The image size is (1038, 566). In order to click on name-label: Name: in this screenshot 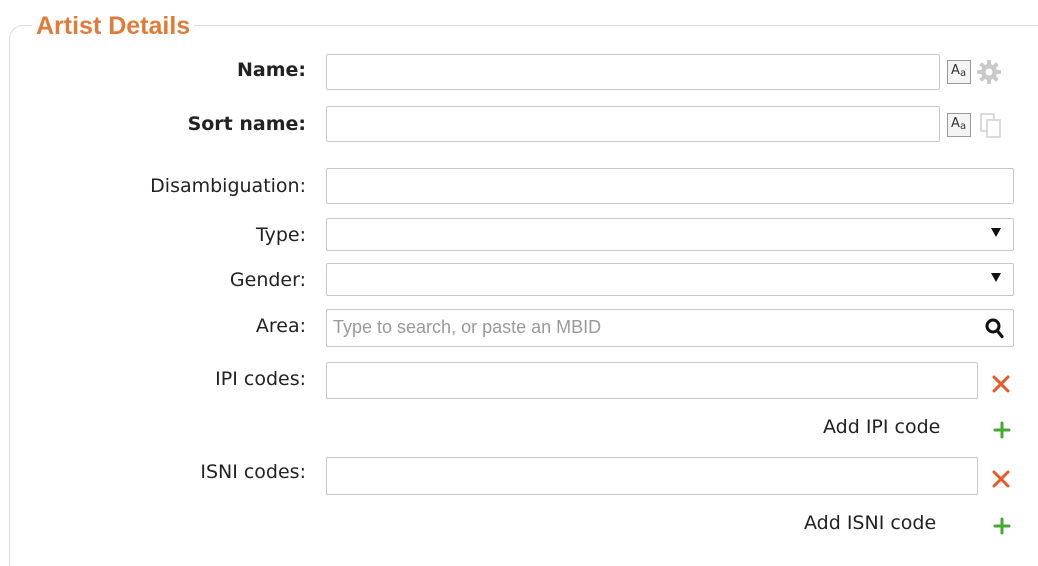, I will do `click(271, 70)`.